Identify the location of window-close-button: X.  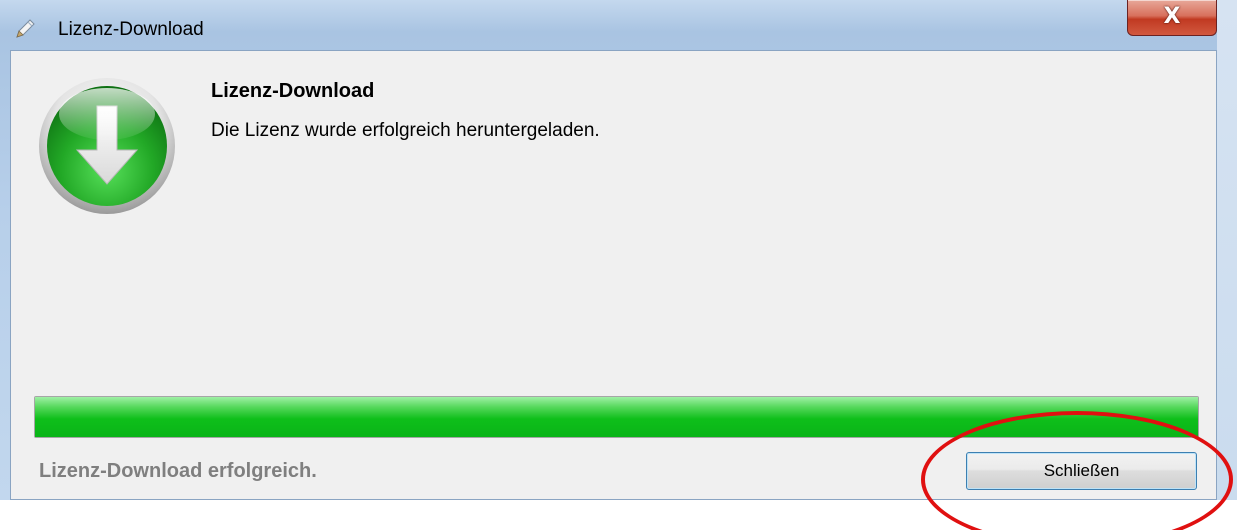
(1172, 18).